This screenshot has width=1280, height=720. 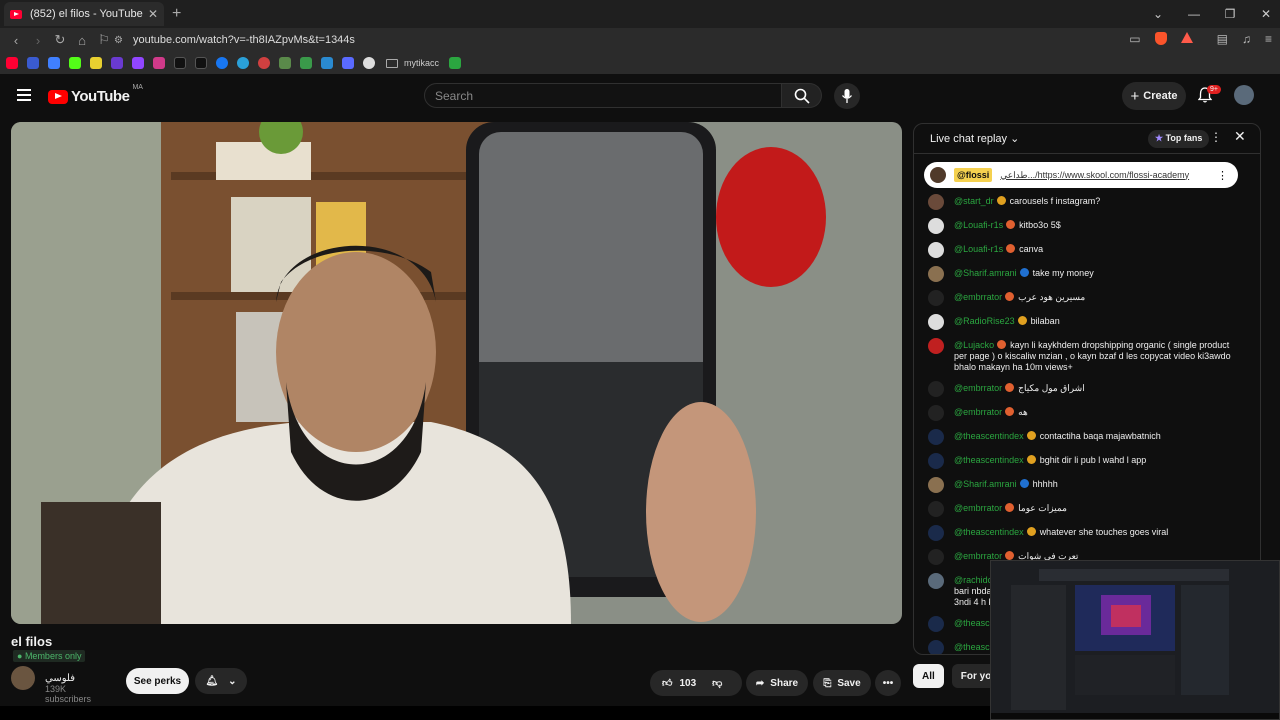 What do you see at coordinates (1186, 37) in the screenshot?
I see `brave-rewards-icon` at bounding box center [1186, 37].